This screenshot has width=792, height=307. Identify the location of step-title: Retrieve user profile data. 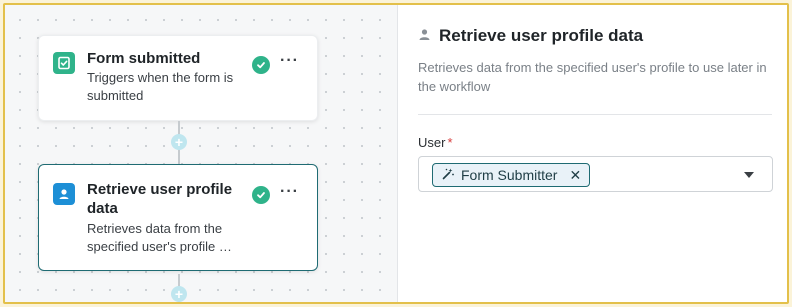
(160, 199).